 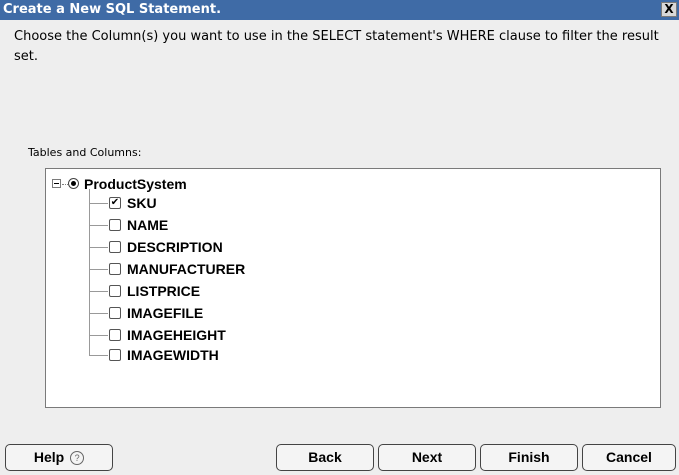 I want to click on column-label: MANUFACTURER, so click(x=186, y=269).